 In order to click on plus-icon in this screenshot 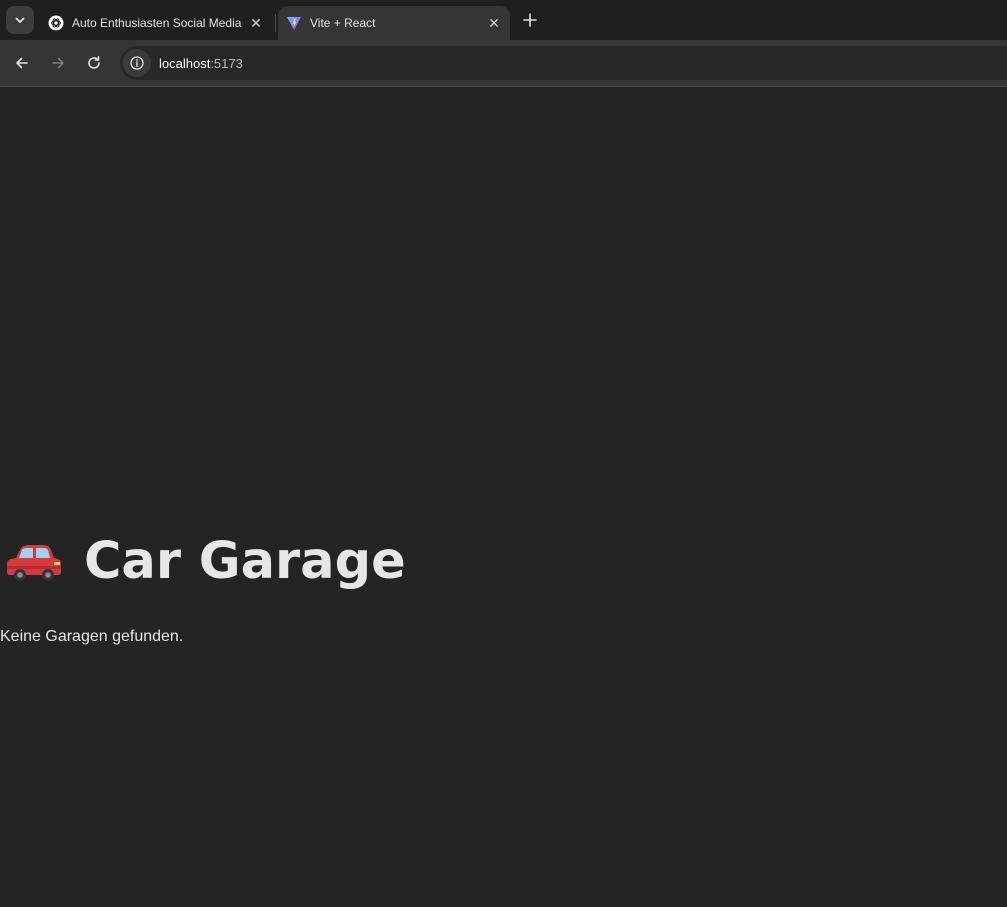, I will do `click(530, 20)`.